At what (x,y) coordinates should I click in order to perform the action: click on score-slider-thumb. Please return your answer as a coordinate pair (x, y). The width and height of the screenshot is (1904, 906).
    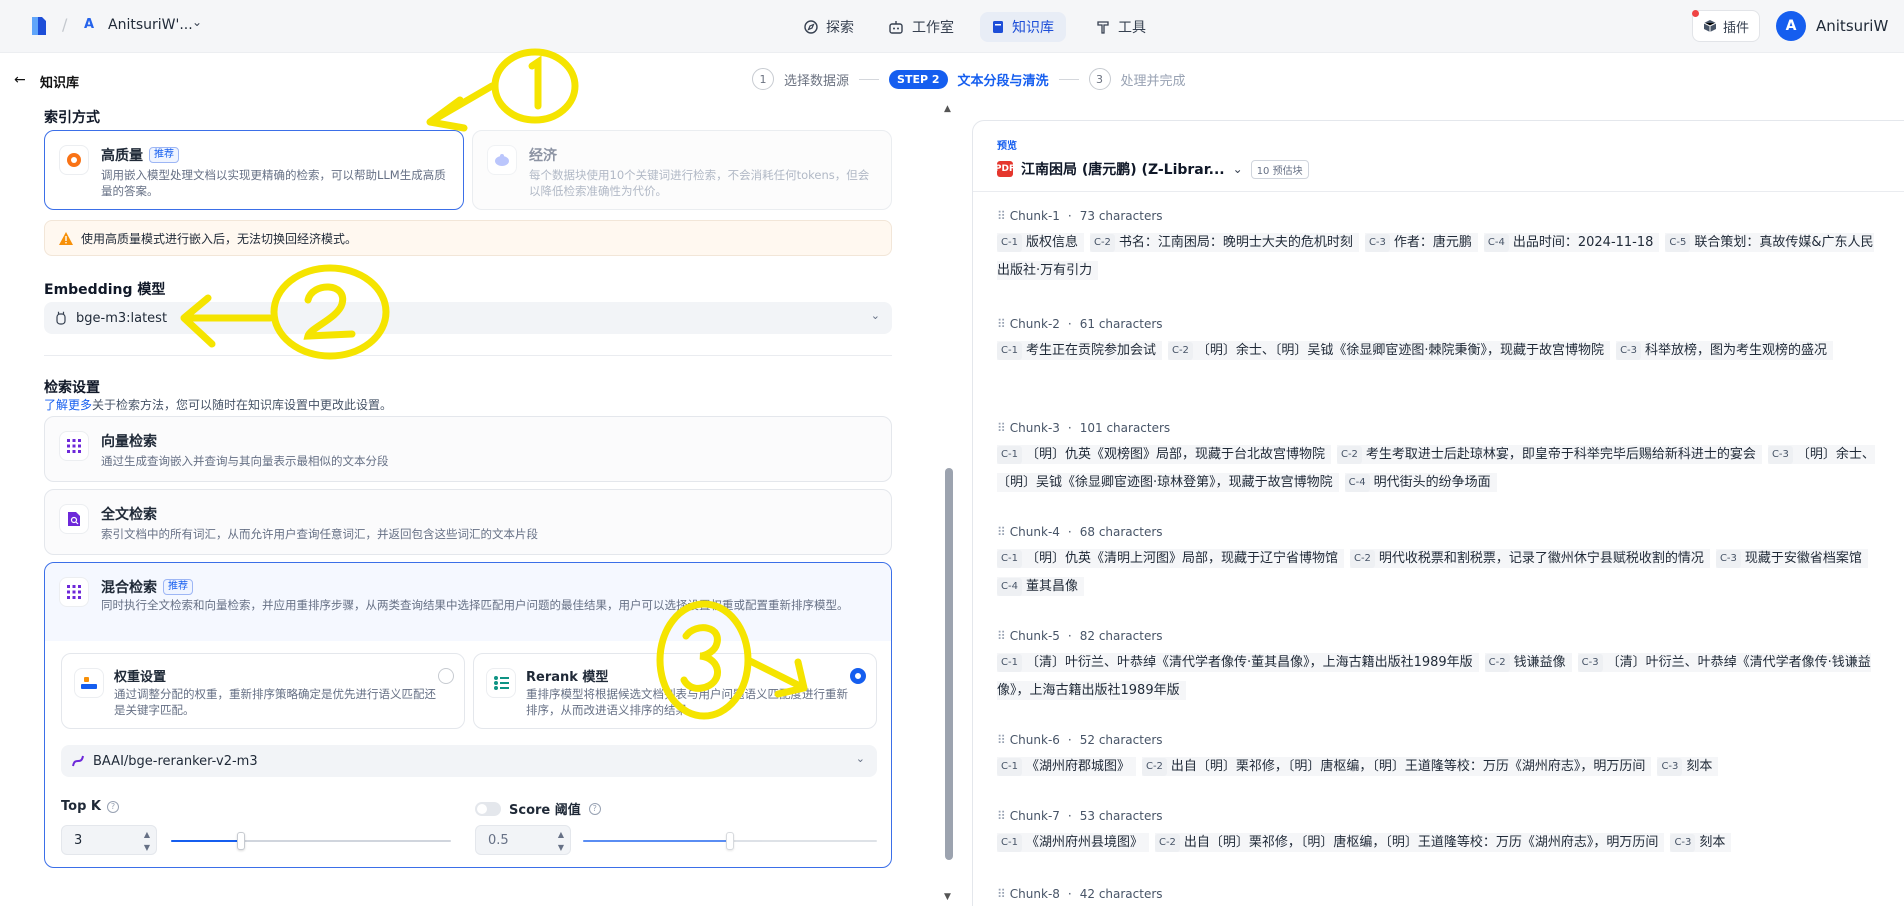
    Looking at the image, I should click on (730, 841).